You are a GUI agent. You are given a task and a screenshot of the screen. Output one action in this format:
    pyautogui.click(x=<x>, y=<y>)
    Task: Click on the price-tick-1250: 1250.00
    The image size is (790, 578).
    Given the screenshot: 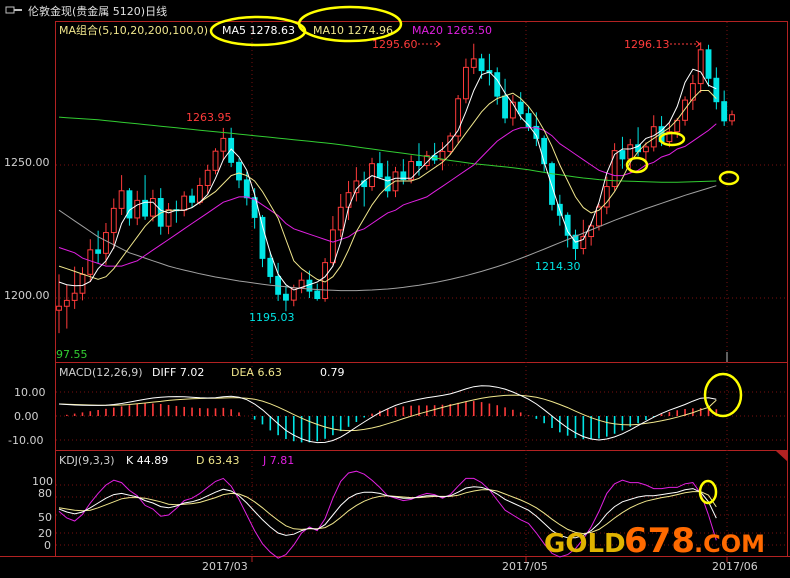 What is the action you would take?
    pyautogui.click(x=27, y=162)
    